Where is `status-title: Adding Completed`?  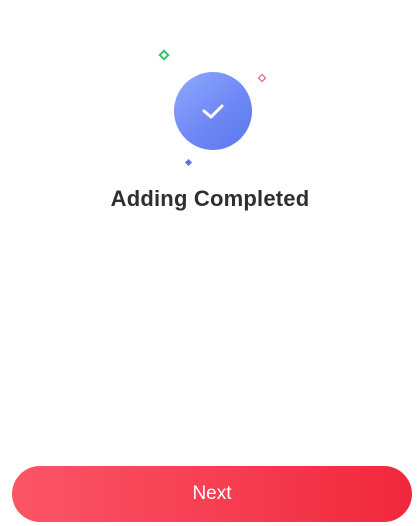 status-title: Adding Completed is located at coordinates (210, 198).